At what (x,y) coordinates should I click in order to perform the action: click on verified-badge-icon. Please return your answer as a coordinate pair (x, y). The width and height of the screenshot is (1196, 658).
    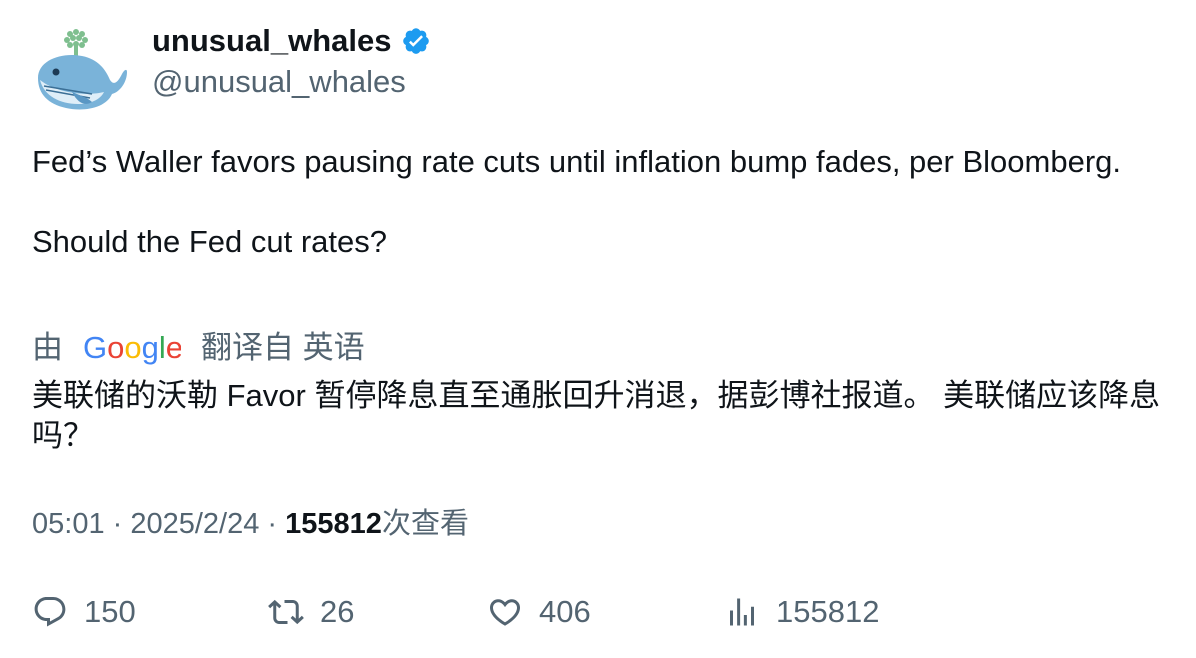
    Looking at the image, I should click on (416, 41).